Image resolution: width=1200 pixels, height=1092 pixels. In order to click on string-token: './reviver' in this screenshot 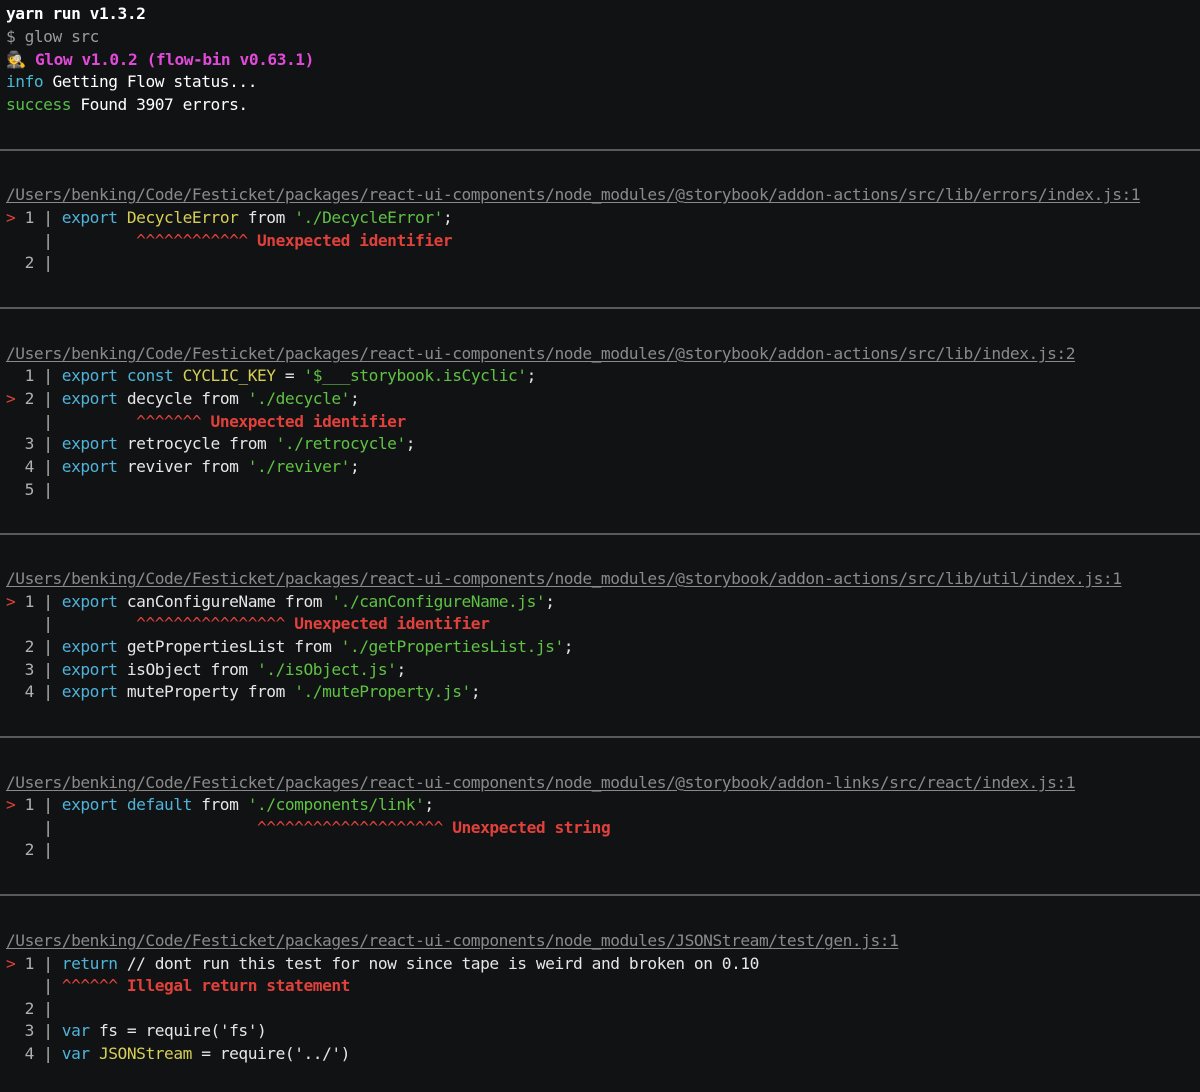, I will do `click(299, 466)`.